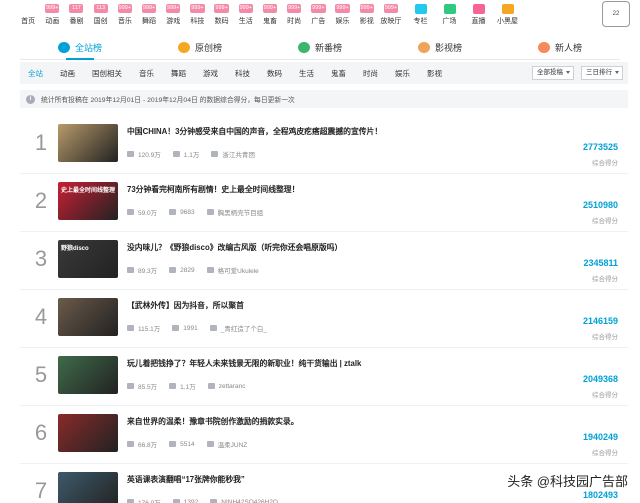 This screenshot has width=640, height=503. I want to click on subcat-1: 动画, so click(67, 73).